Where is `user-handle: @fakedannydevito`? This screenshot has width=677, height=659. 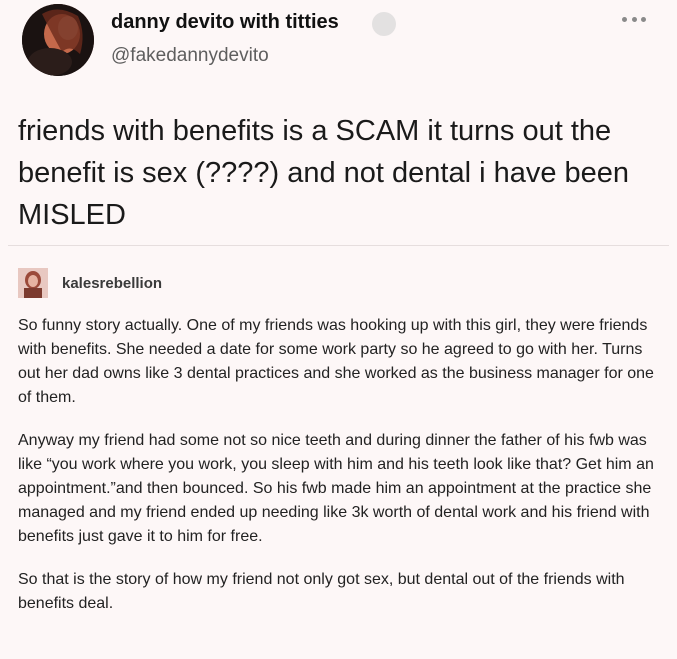
user-handle: @fakedannydevito is located at coordinates (190, 56).